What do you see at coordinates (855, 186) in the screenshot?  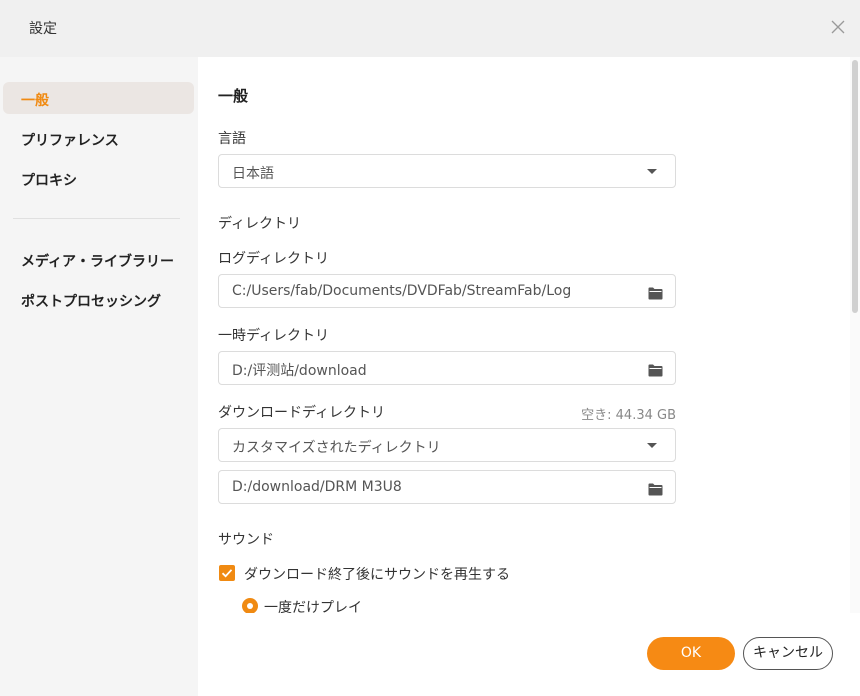 I see `scrollbar-thumb` at bounding box center [855, 186].